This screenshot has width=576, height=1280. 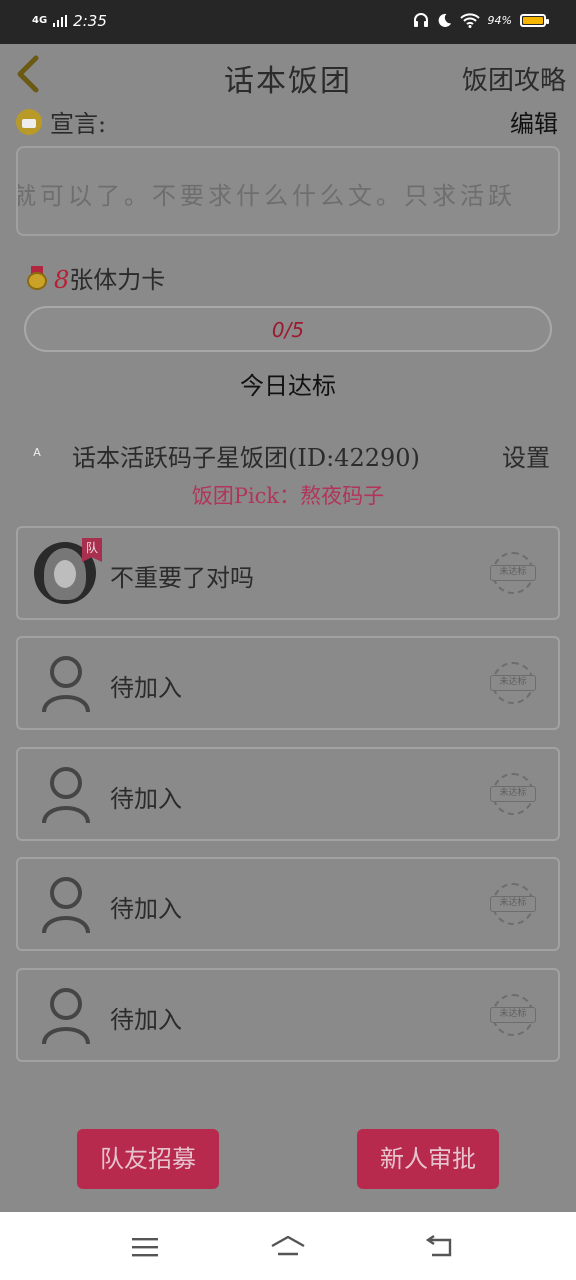 I want to click on system-nav-bar, so click(x=288, y=1246).